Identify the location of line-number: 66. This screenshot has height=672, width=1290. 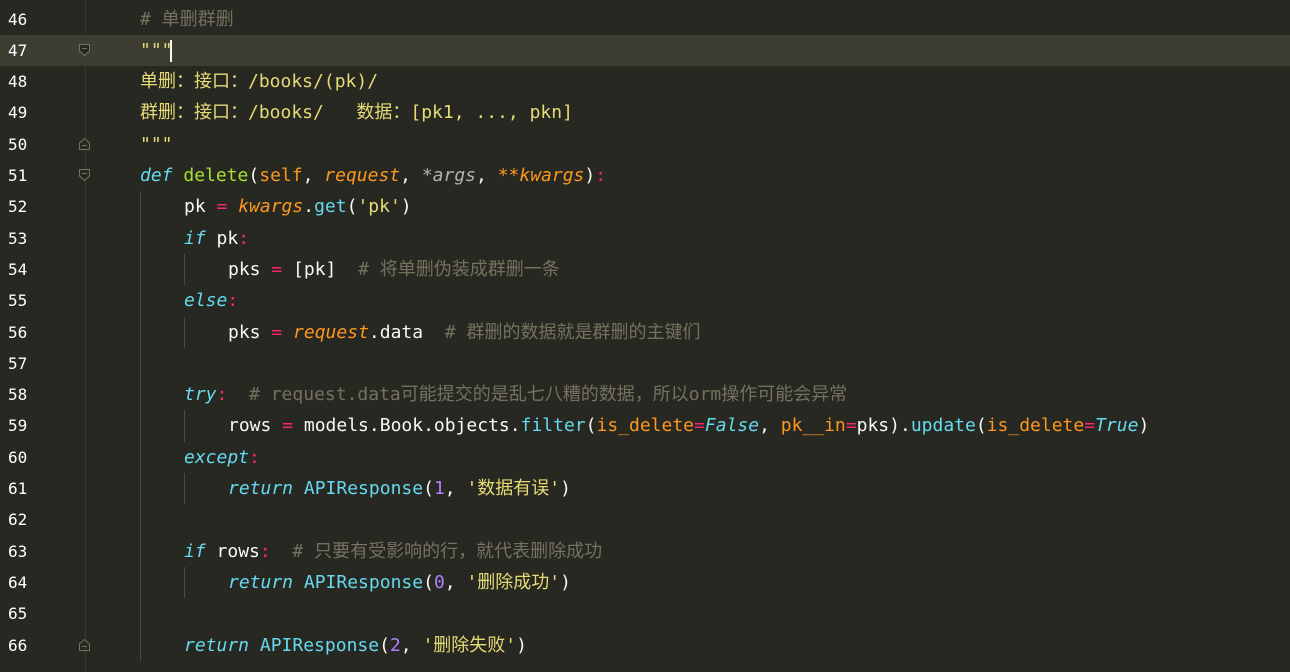
(18, 645).